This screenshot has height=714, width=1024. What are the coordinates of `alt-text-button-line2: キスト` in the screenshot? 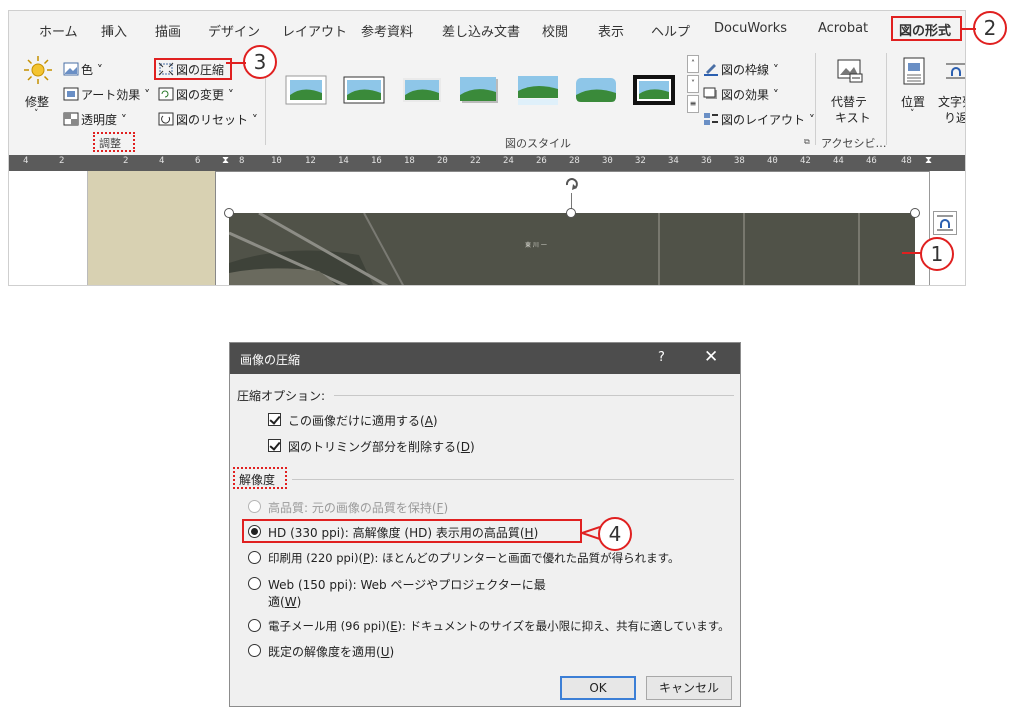 It's located at (853, 117).